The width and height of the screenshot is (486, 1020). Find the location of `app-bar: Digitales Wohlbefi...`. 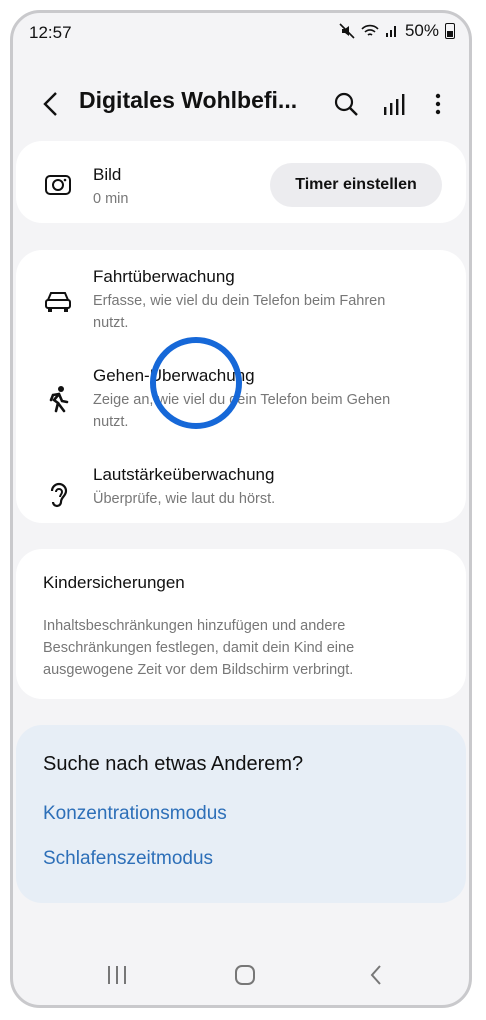

app-bar: Digitales Wohlbefi... is located at coordinates (241, 105).